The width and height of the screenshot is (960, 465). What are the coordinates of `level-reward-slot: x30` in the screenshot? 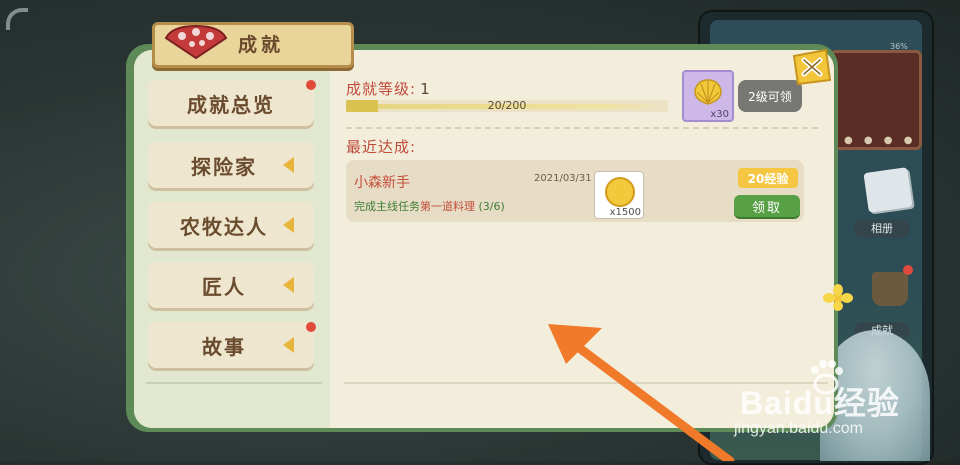 It's located at (708, 96).